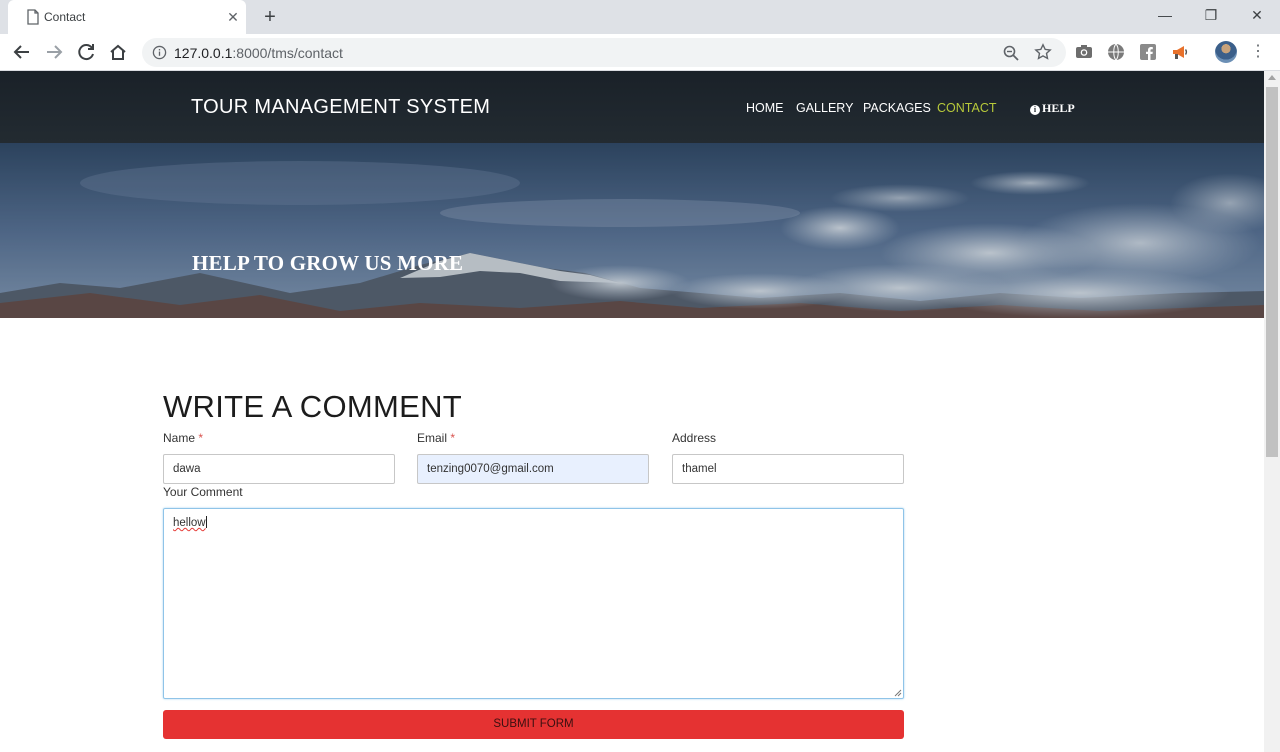 The image size is (1280, 752). What do you see at coordinates (33, 17) in the screenshot?
I see `page-icon` at bounding box center [33, 17].